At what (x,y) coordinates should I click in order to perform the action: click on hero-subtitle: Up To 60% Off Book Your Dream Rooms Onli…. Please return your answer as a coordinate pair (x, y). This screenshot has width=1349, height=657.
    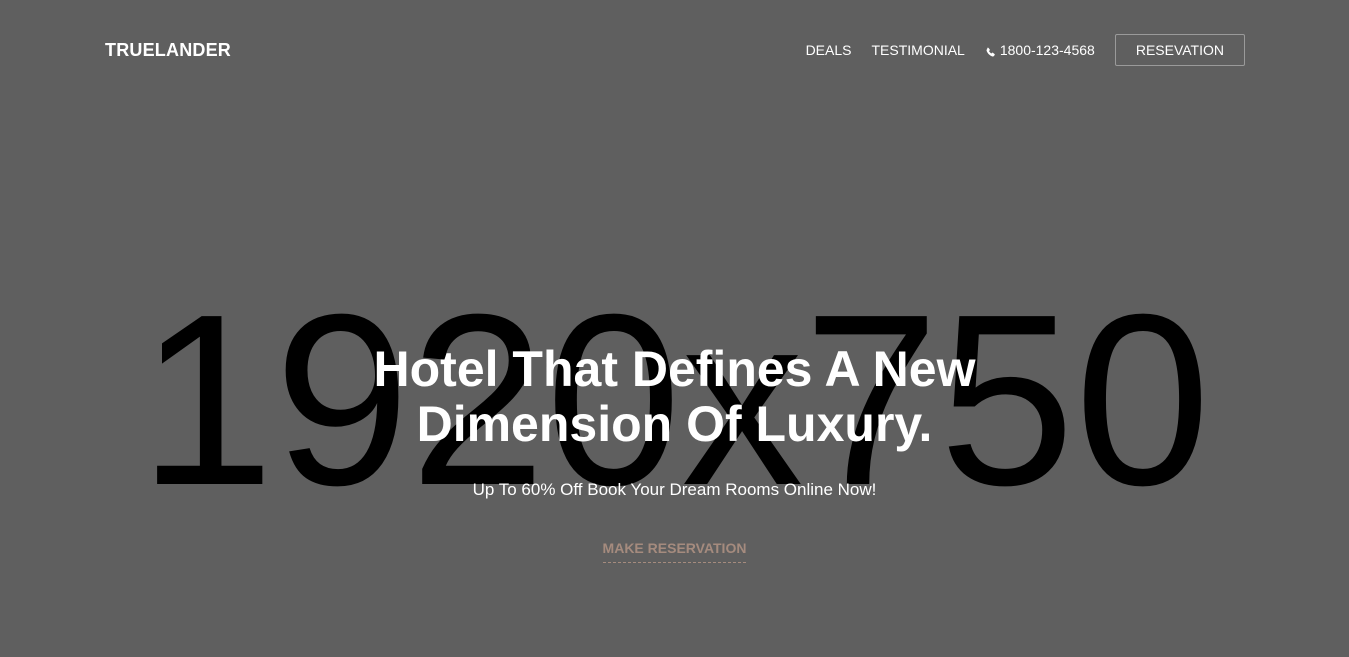
    Looking at the image, I should click on (674, 489).